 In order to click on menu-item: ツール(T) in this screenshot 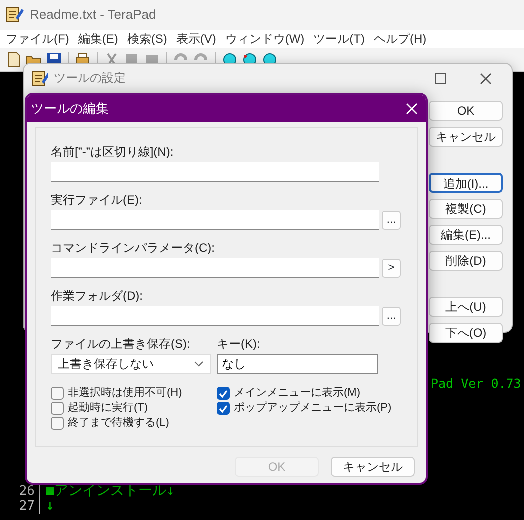, I will do `click(342, 39)`.